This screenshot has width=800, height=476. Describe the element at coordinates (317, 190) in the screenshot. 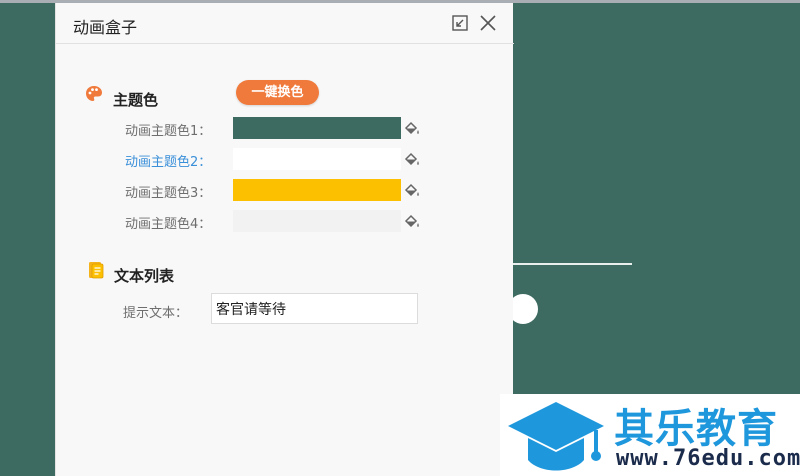

I see `theme-color-3-swatch` at that location.